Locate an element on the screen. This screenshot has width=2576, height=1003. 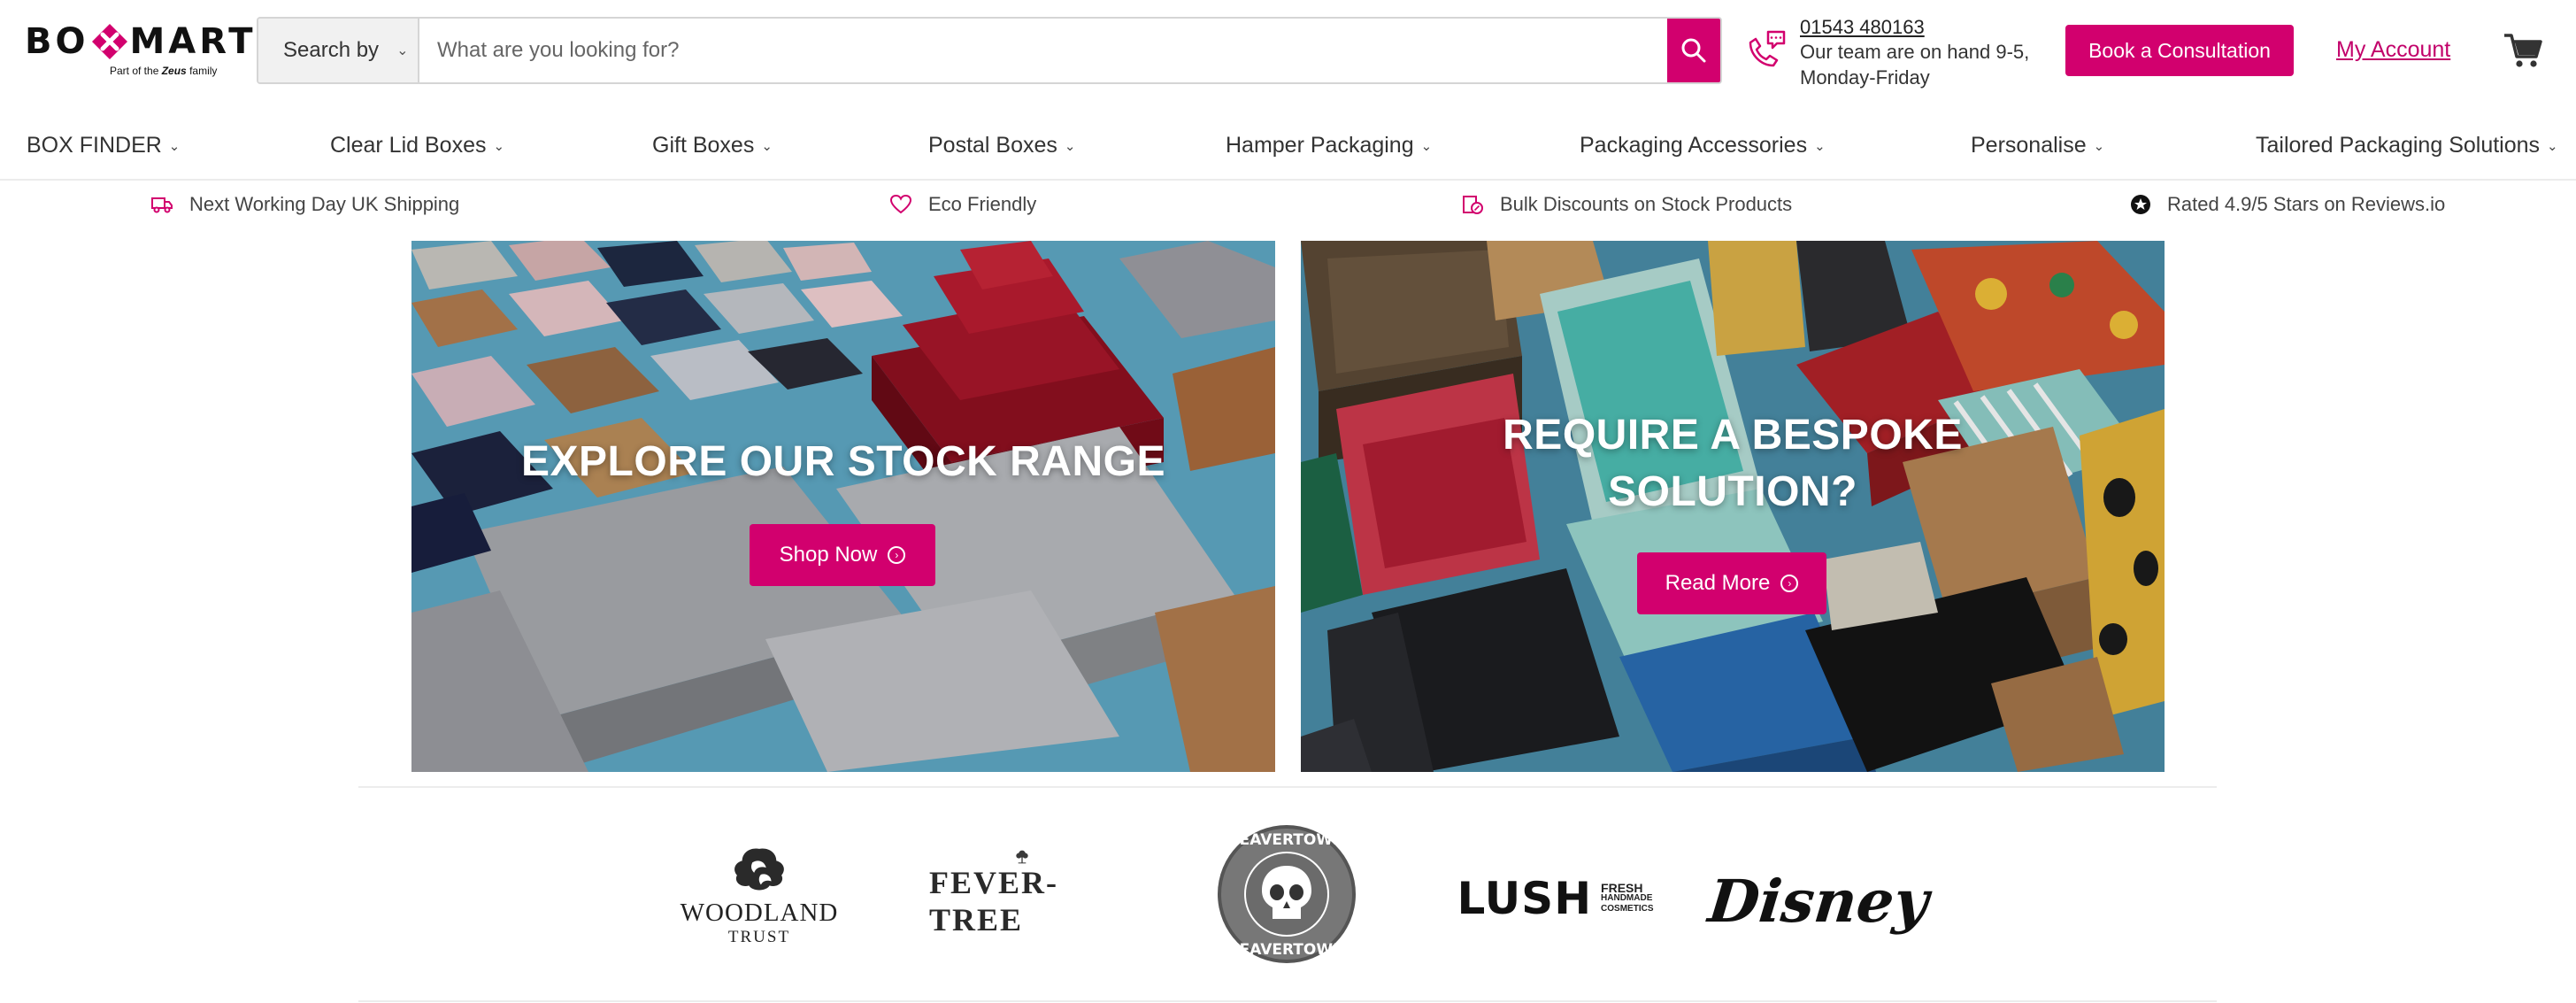
nav-item-hamper-packaging: Hamper Packaging ⌄ is located at coordinates (1329, 145).